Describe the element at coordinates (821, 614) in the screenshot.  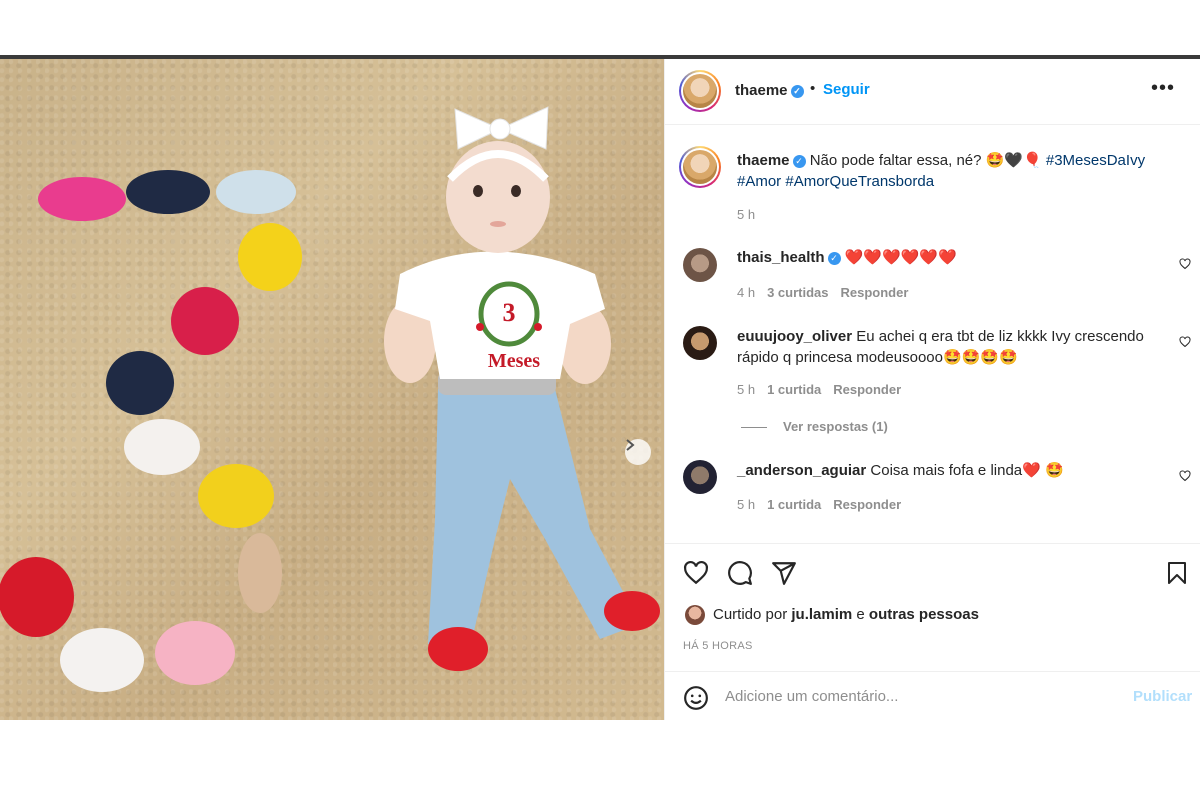
I see `liker-username: ju.lamim` at that location.